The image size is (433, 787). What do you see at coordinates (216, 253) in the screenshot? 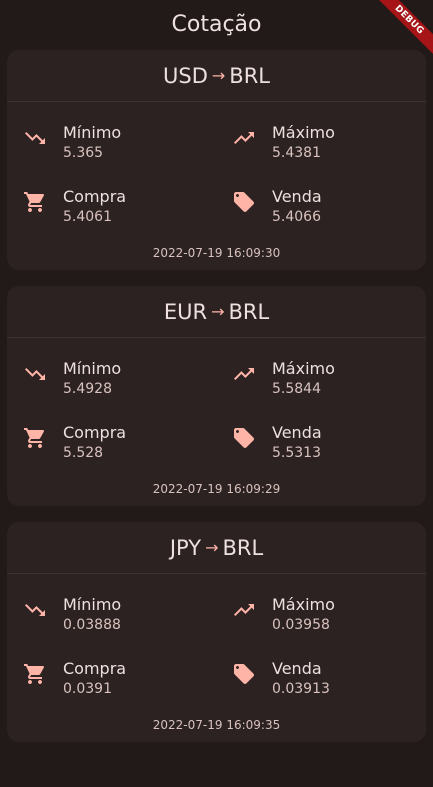
I see `quote-timestamp: 2022-07-19 16:09:30` at bounding box center [216, 253].